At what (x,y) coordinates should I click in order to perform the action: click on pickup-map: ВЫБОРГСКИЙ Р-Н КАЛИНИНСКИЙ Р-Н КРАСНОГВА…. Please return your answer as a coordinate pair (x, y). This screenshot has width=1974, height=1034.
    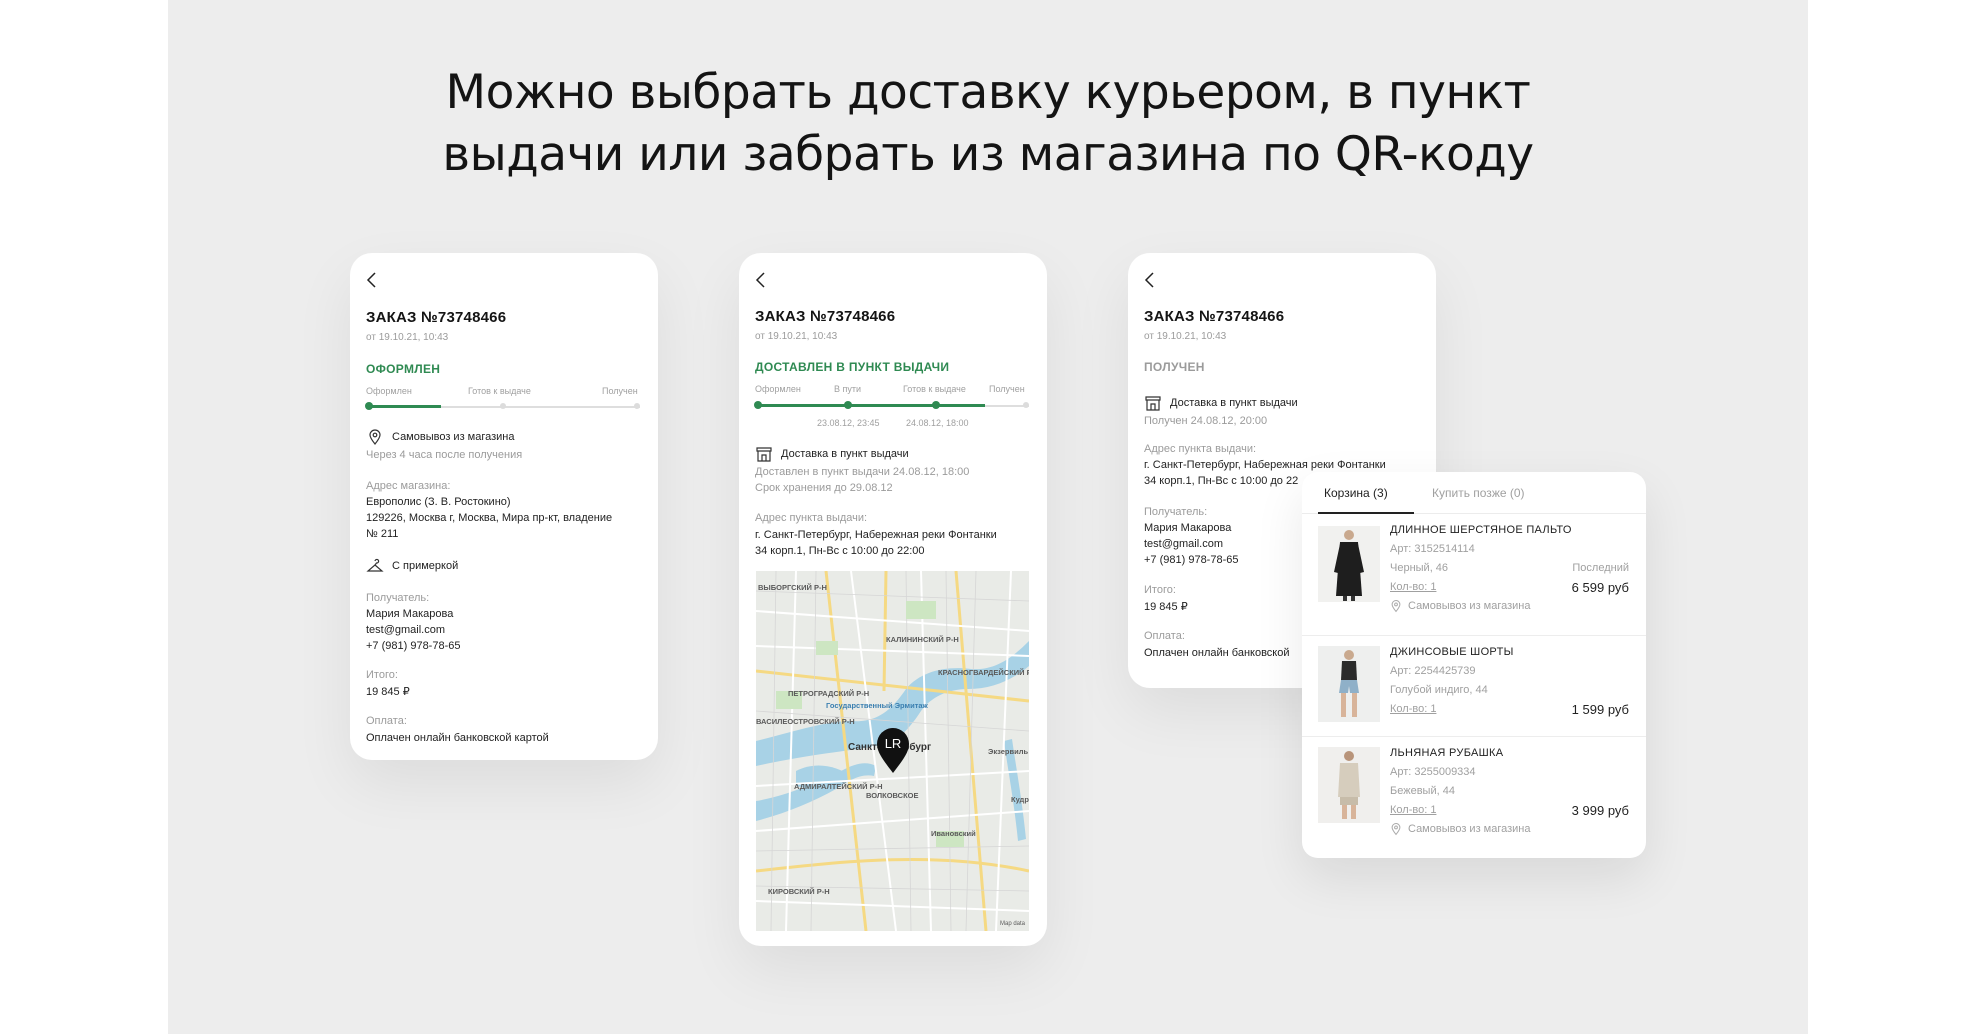
    Looking at the image, I should click on (892, 751).